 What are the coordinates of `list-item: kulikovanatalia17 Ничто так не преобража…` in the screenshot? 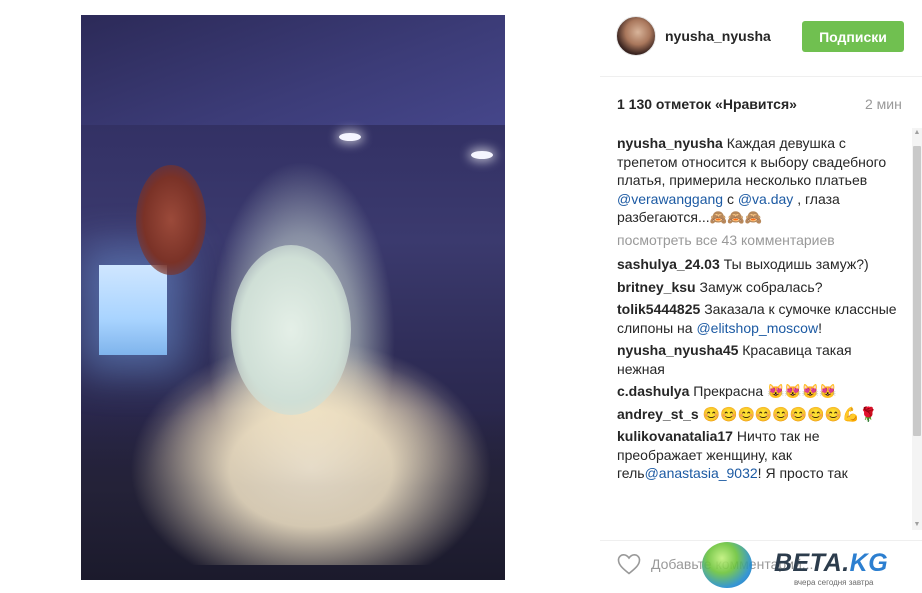 It's located at (757, 455).